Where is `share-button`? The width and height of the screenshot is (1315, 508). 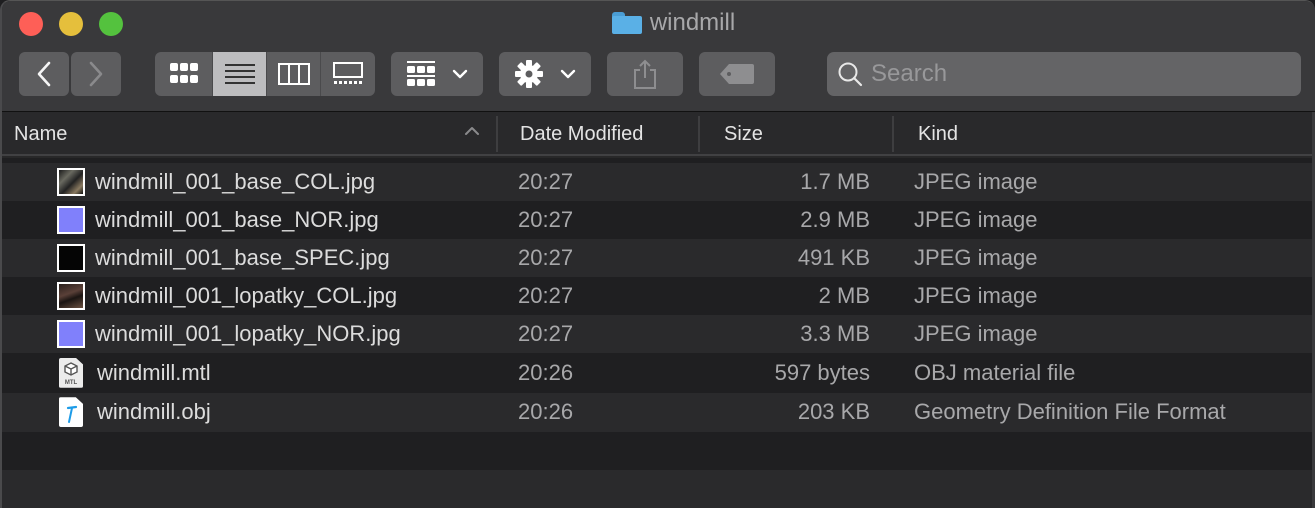 share-button is located at coordinates (645, 74).